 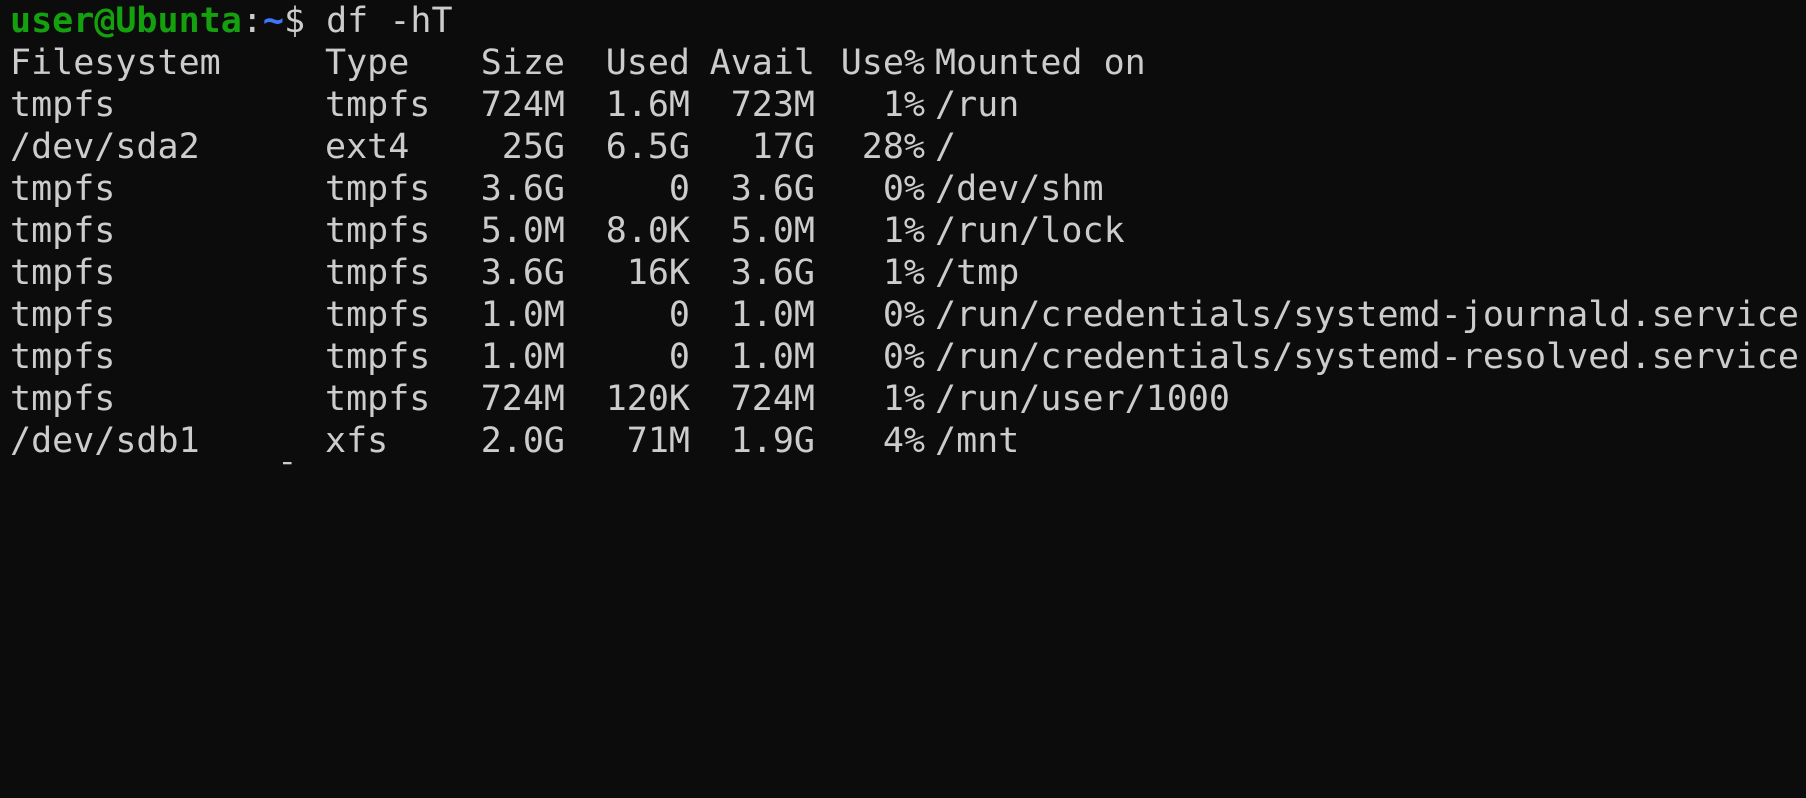 What do you see at coordinates (772, 105) in the screenshot?
I see `cell-avail: 723M` at bounding box center [772, 105].